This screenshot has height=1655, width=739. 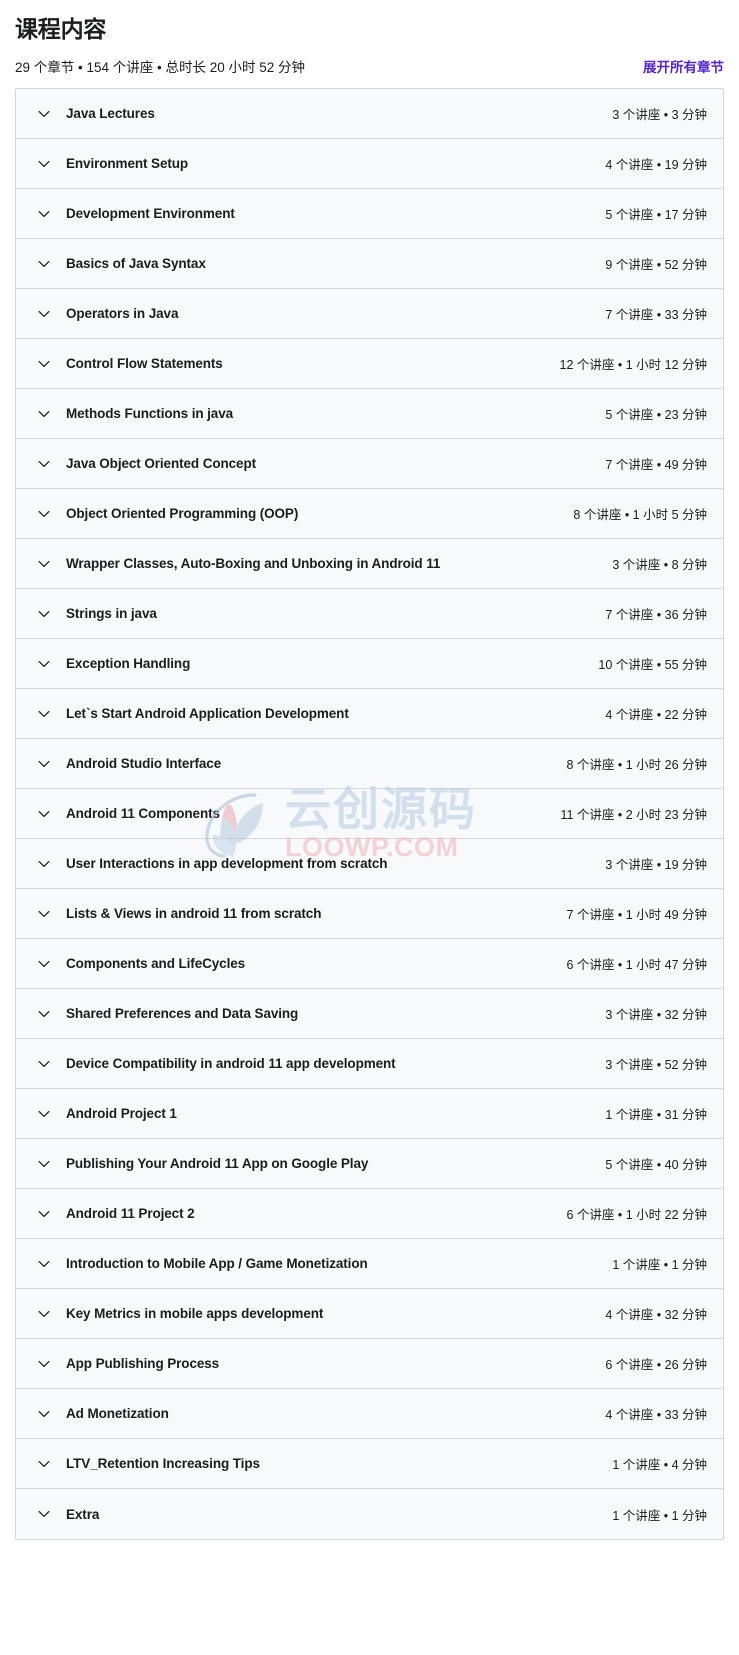 What do you see at coordinates (369, 164) in the screenshot?
I see `section-row: Environment Setup 4 个讲座 • 19 分钟` at bounding box center [369, 164].